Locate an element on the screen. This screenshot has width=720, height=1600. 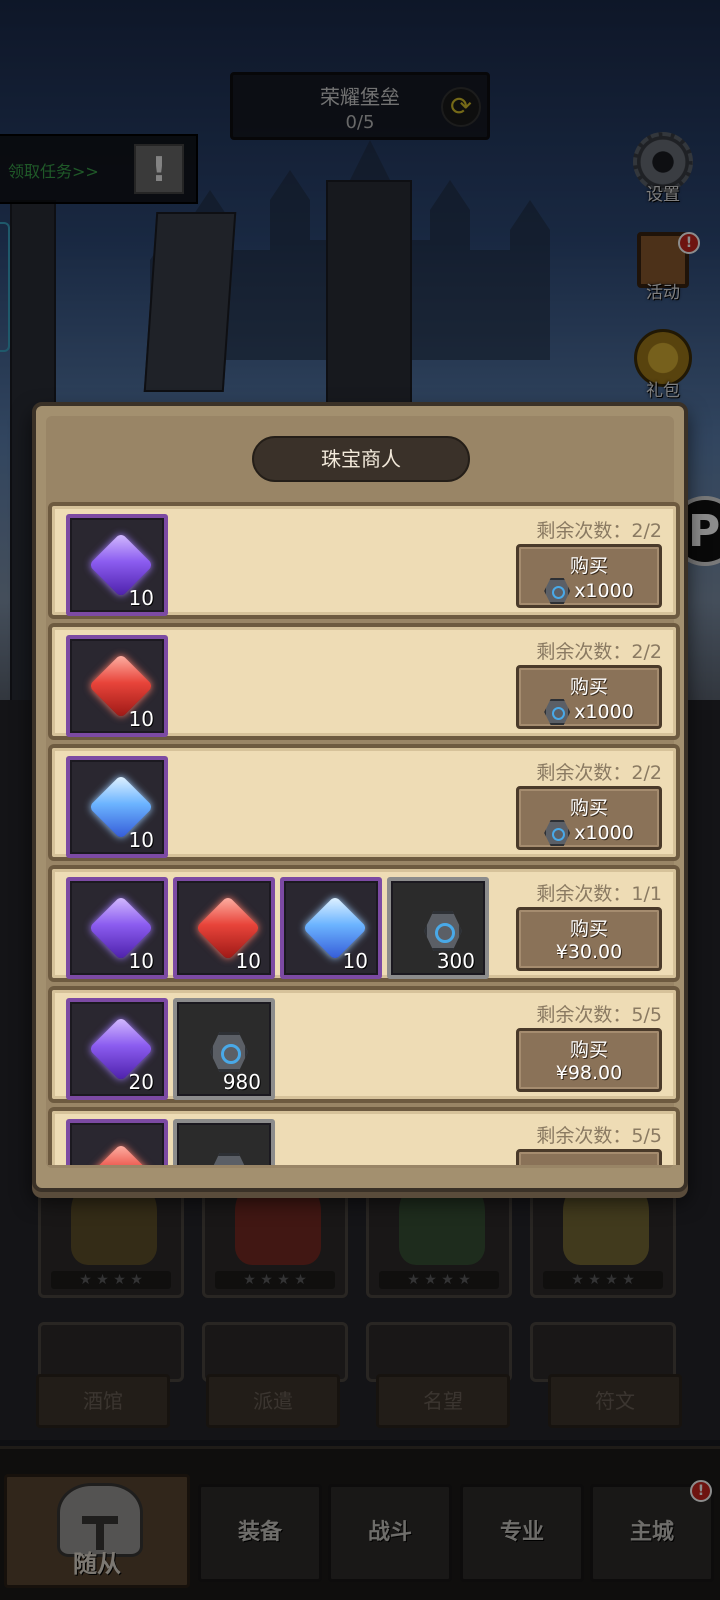
offer-row: 20 980 剩余次数：5/5 购买 ¥98.00 is located at coordinates (364, 1044).